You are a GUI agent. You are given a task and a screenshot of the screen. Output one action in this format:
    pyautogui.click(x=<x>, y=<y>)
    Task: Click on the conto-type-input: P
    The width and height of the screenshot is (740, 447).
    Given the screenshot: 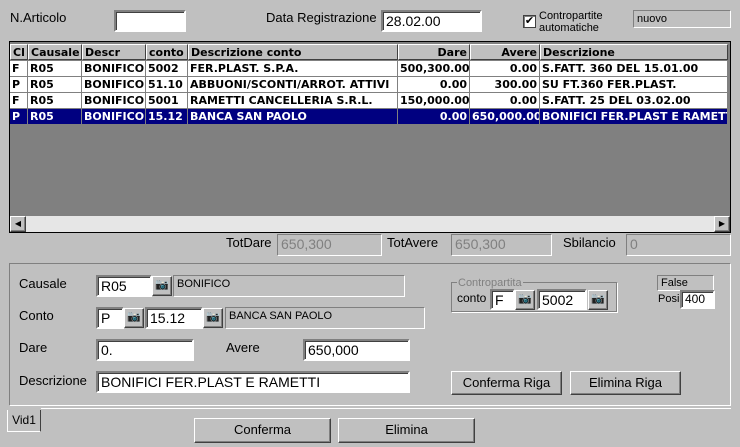 What is the action you would take?
    pyautogui.click(x=110, y=318)
    